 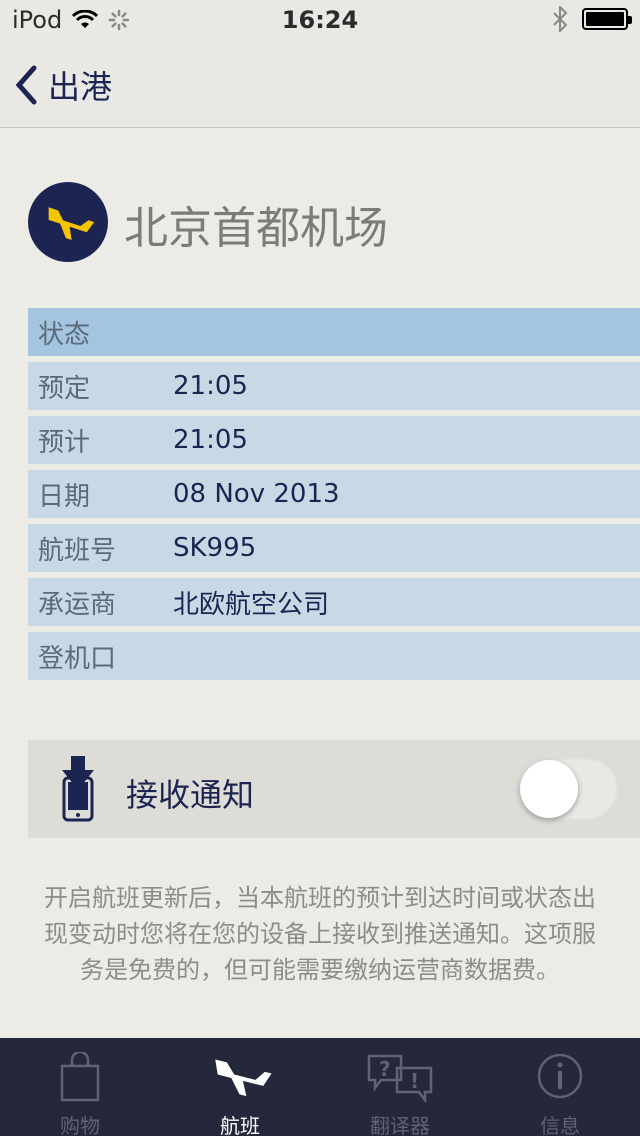 What do you see at coordinates (77, 604) in the screenshot?
I see `row-label: 承运商` at bounding box center [77, 604].